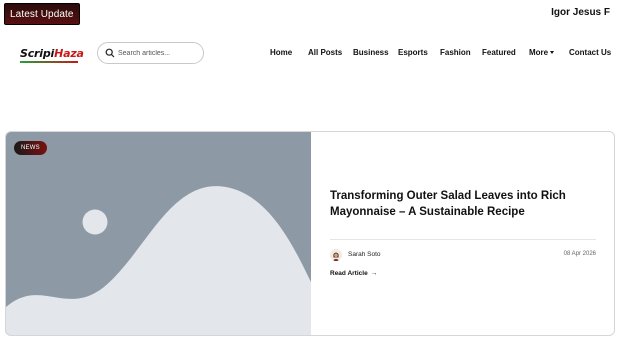 This screenshot has width=620, height=343. What do you see at coordinates (374, 273) in the screenshot?
I see `arrow-right-icon: →` at bounding box center [374, 273].